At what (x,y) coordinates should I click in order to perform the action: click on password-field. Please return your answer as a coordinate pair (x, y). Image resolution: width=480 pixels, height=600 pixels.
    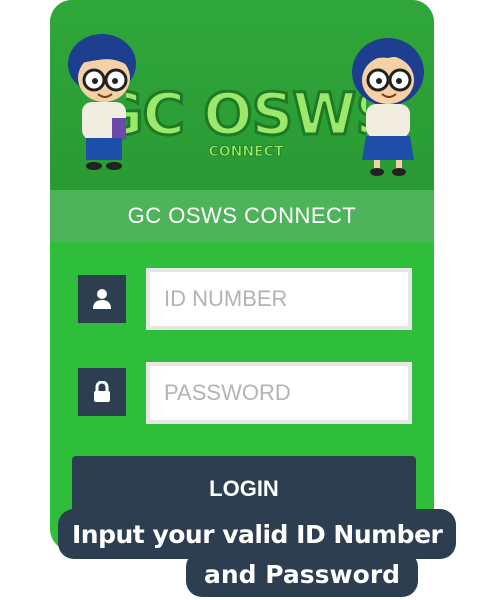
    Looking at the image, I should click on (279, 393).